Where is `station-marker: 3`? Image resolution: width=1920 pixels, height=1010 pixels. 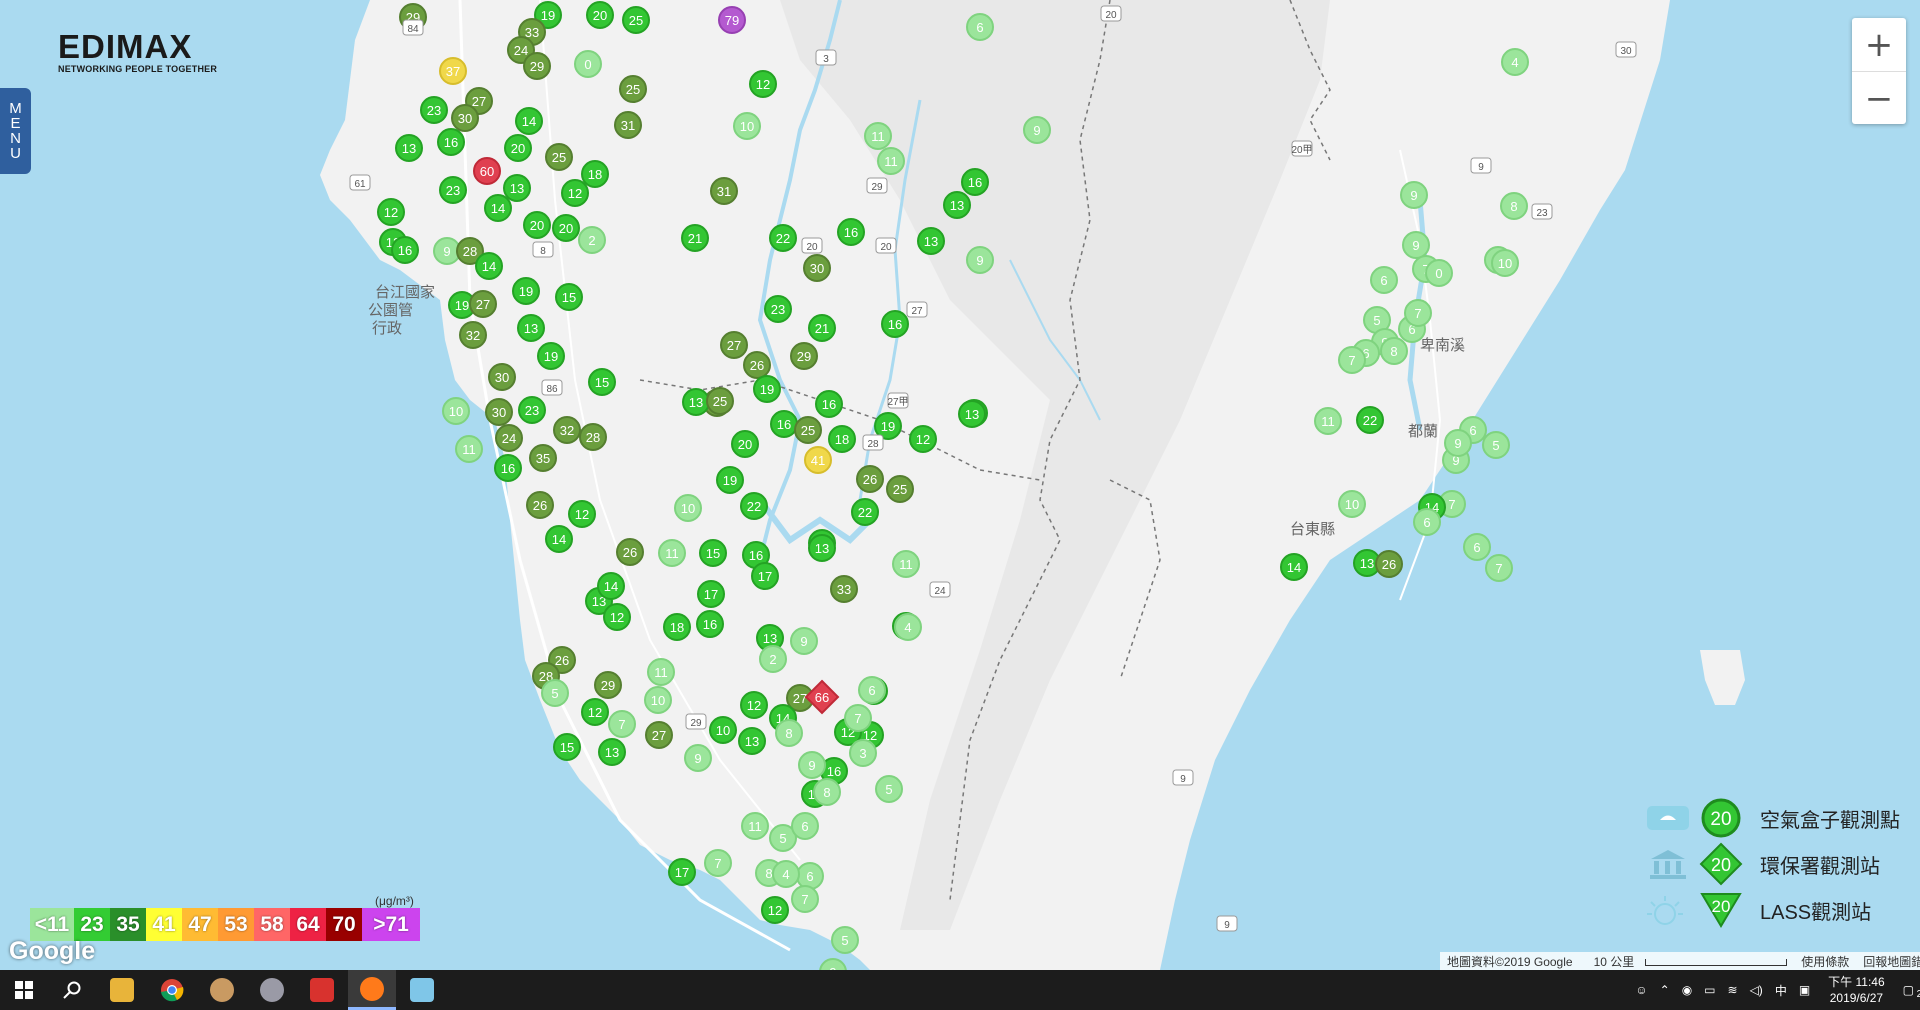
station-marker: 3 is located at coordinates (863, 753).